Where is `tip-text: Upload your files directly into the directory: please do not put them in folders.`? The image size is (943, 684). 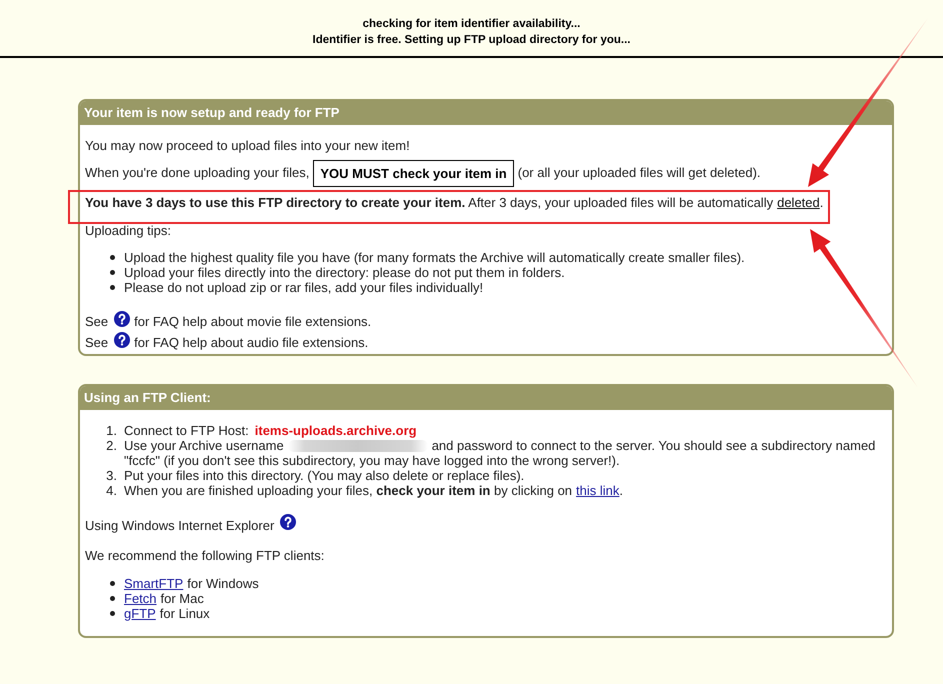
tip-text: Upload your files directly into the directory: please do not put them in folders. is located at coordinates (344, 272).